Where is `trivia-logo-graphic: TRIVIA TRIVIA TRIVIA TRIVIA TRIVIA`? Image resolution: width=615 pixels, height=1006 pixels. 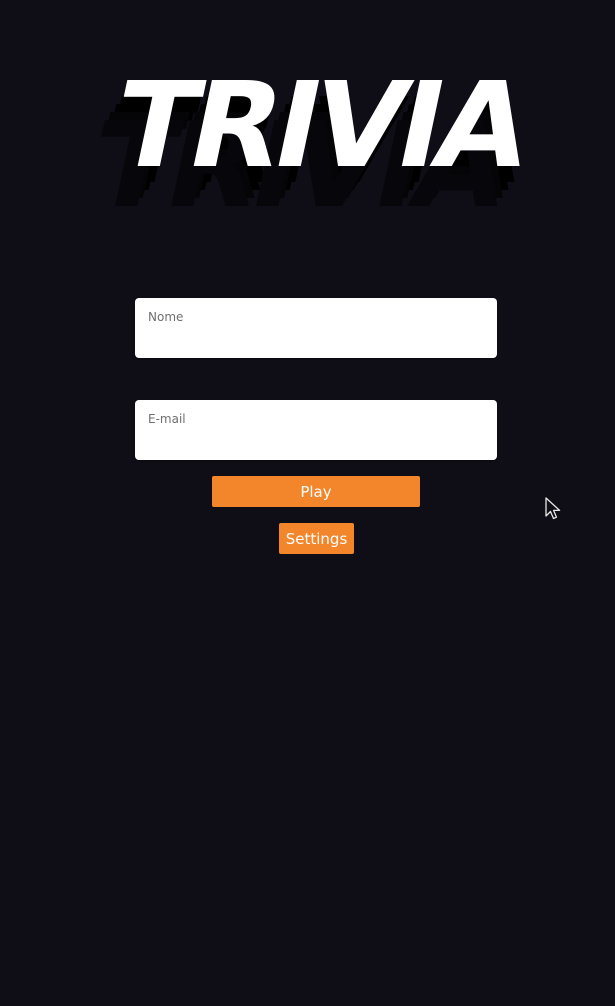 trivia-logo-graphic: TRIVIA TRIVIA TRIVIA TRIVIA TRIVIA is located at coordinates (315, 145).